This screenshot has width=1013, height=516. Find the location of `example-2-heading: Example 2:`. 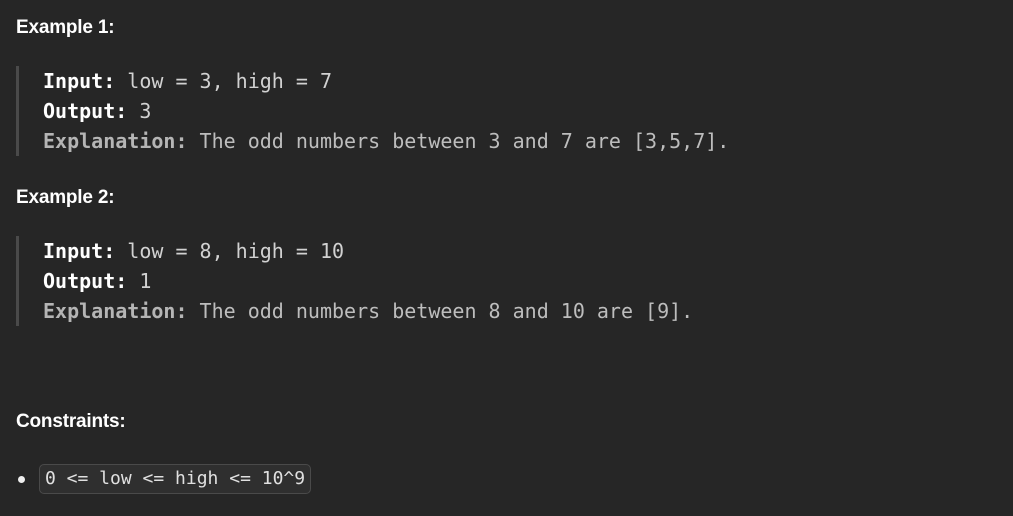

example-2-heading: Example 2: is located at coordinates (65, 197).